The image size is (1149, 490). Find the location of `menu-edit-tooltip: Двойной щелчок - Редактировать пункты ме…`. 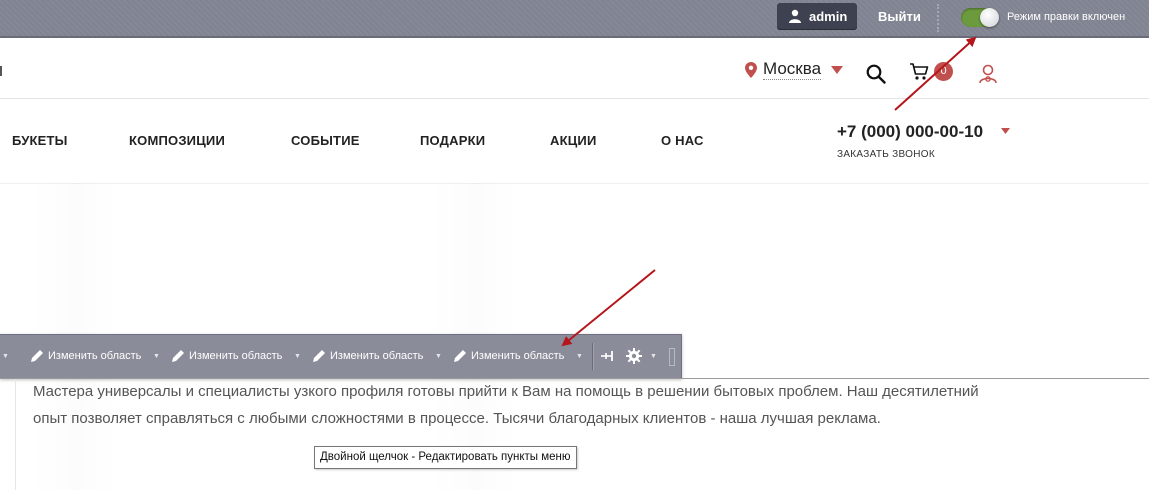

menu-edit-tooltip: Двойной щелчок - Редактировать пункты ме… is located at coordinates (445, 457).